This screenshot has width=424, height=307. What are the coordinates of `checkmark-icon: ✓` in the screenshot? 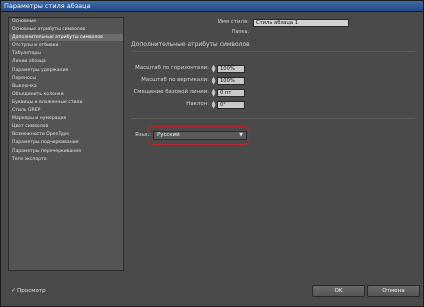 It's located at (14, 290).